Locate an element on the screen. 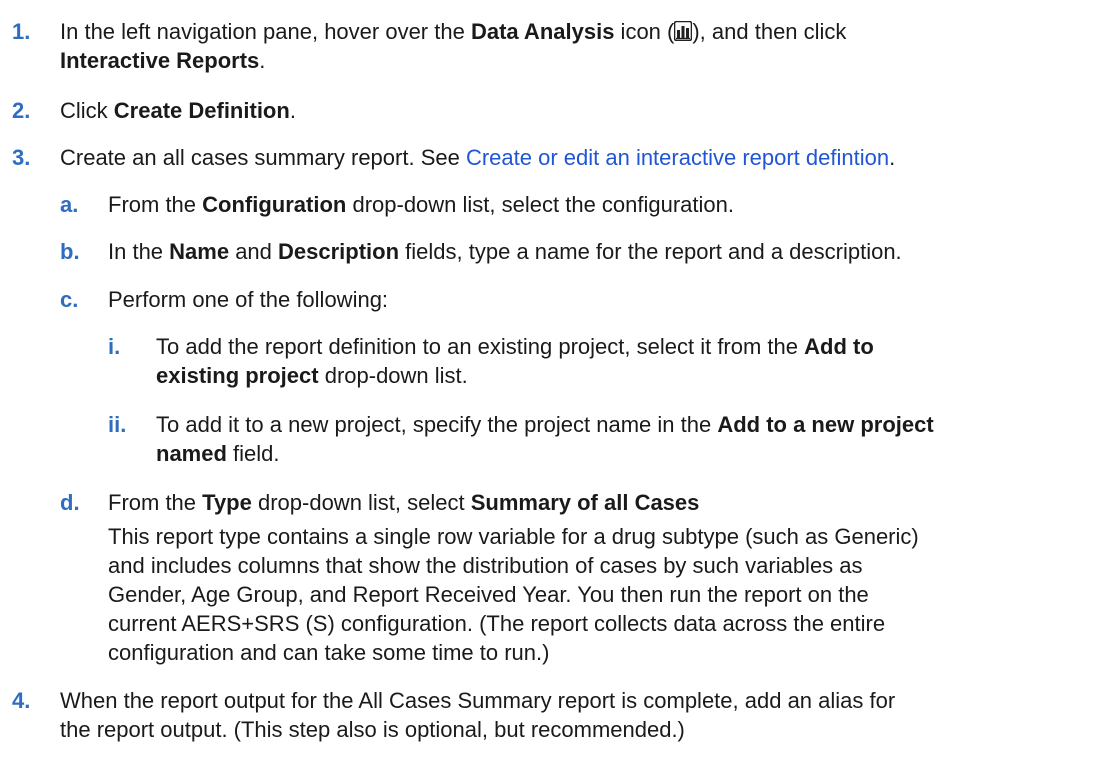 The image size is (1109, 765). ui-term: existing project is located at coordinates (237, 375).